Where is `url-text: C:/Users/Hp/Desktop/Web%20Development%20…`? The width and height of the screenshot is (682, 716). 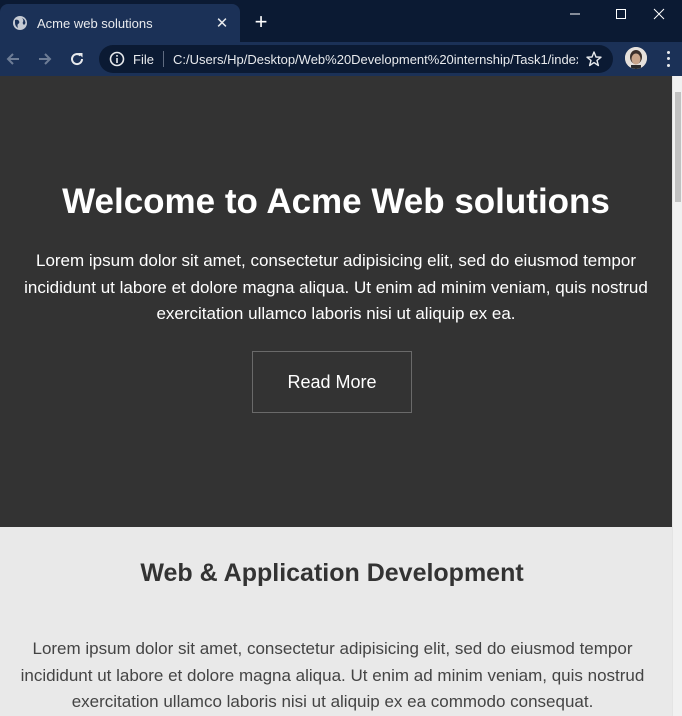
url-text: C:/Users/Hp/Desktop/Web%20Development%20… is located at coordinates (375, 59).